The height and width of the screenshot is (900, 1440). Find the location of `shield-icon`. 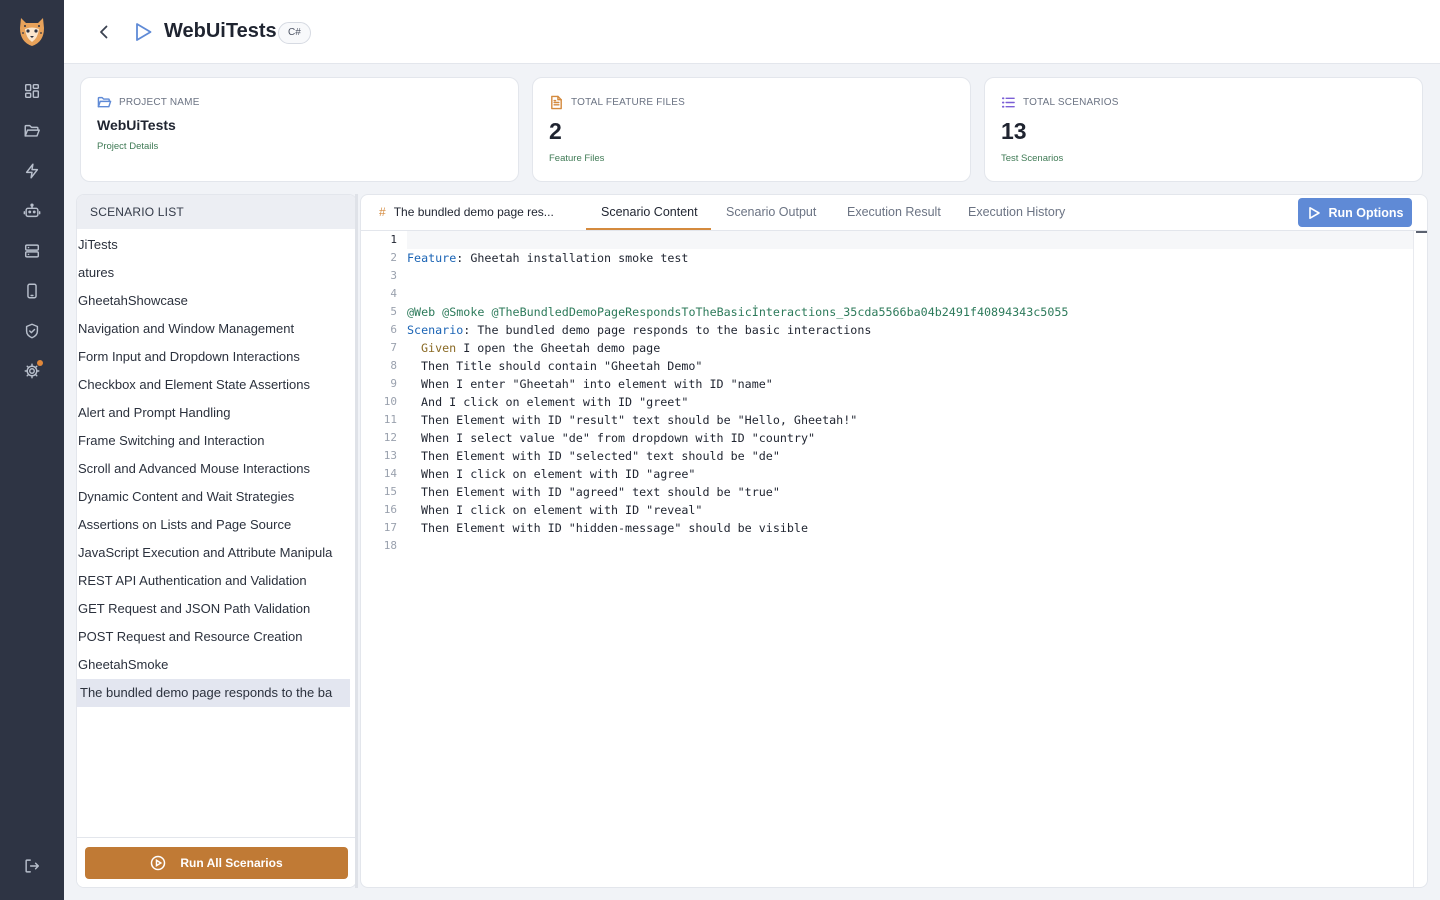

shield-icon is located at coordinates (32, 331).